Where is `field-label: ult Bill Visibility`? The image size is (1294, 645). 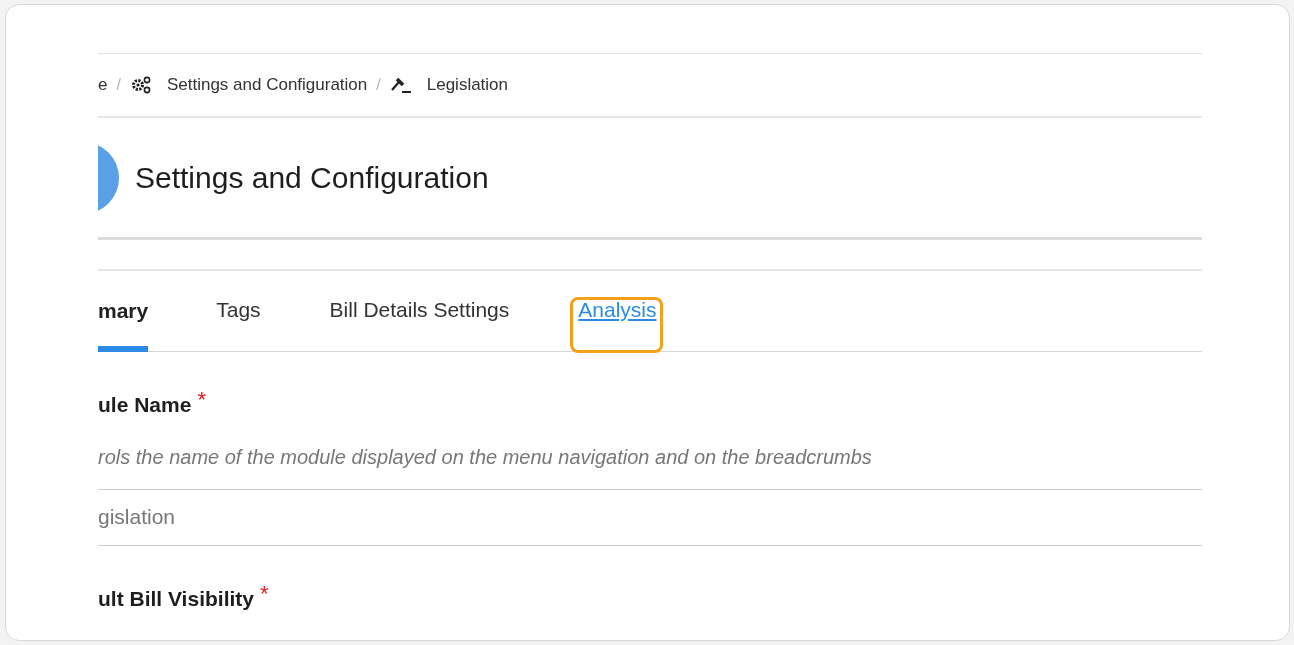 field-label: ult Bill Visibility is located at coordinates (176, 598).